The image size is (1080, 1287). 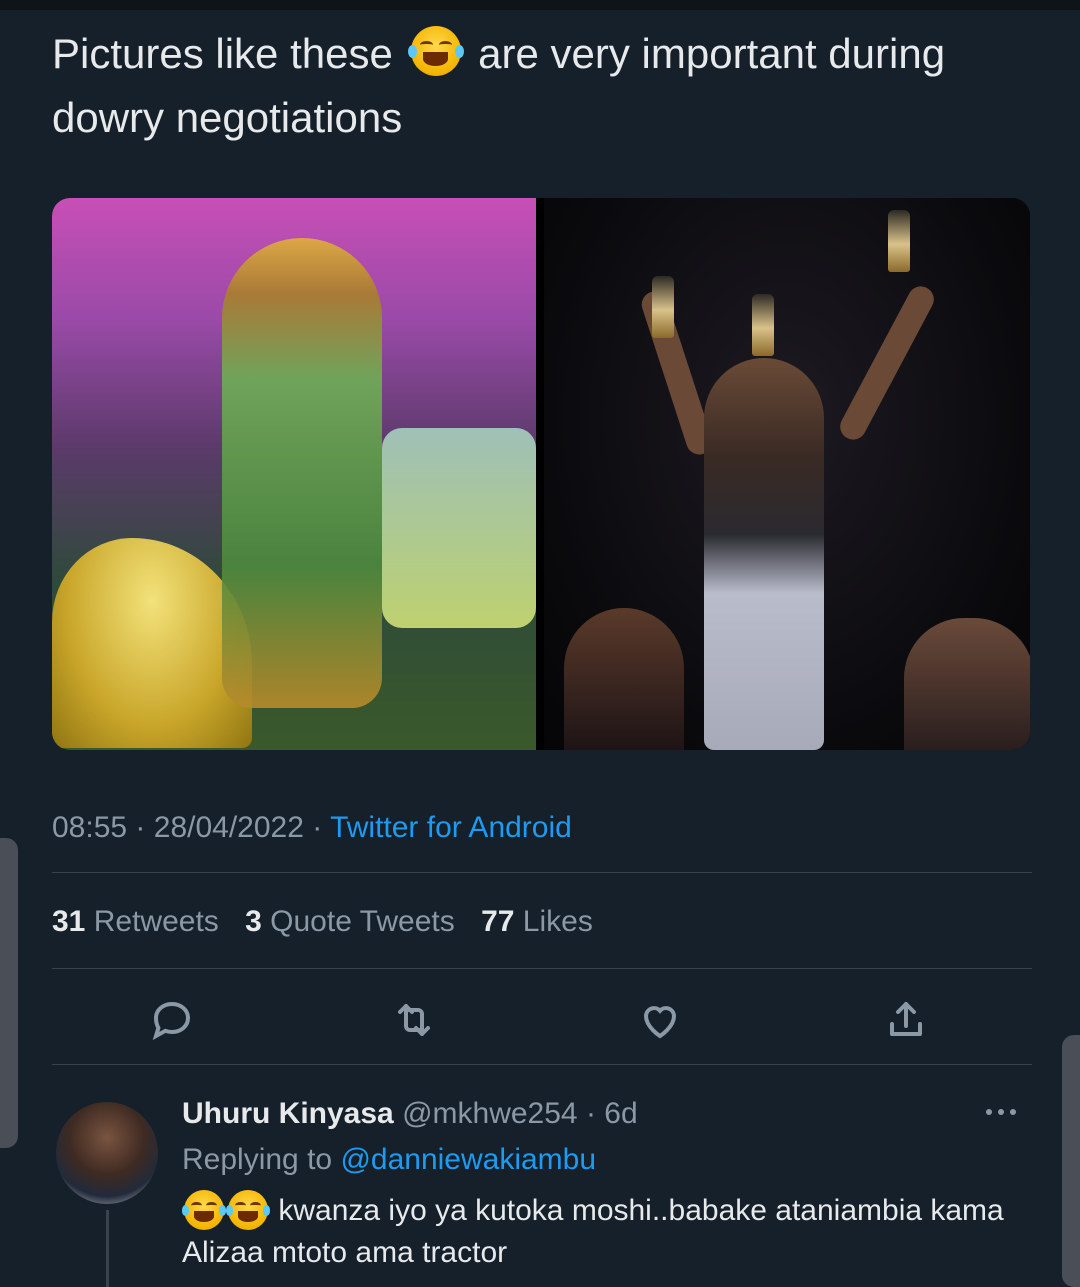 I want to click on share-button, so click(x=906, y=1020).